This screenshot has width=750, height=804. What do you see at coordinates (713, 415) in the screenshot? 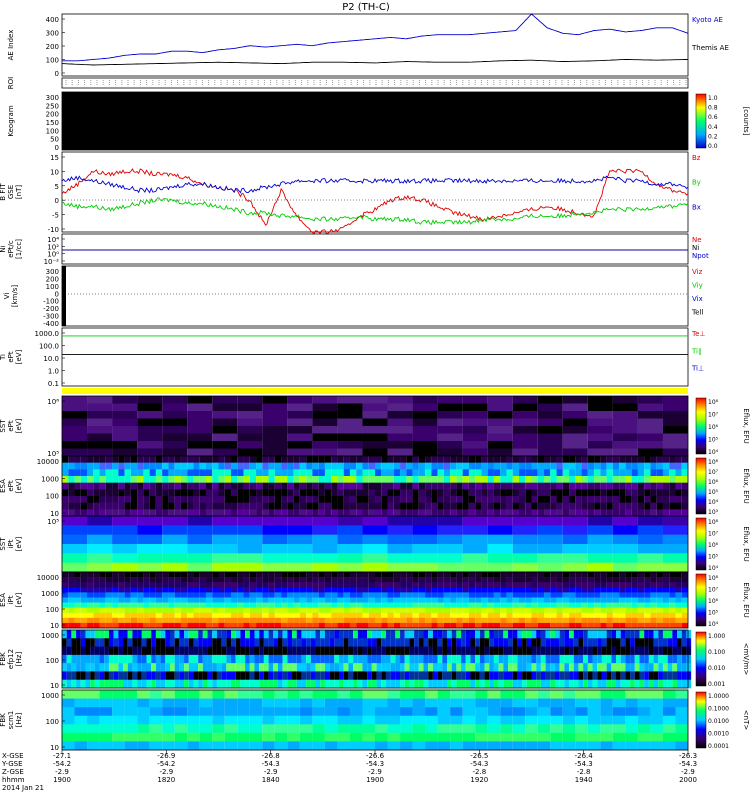
I see `colorbar-tick: 10⁷` at bounding box center [713, 415].